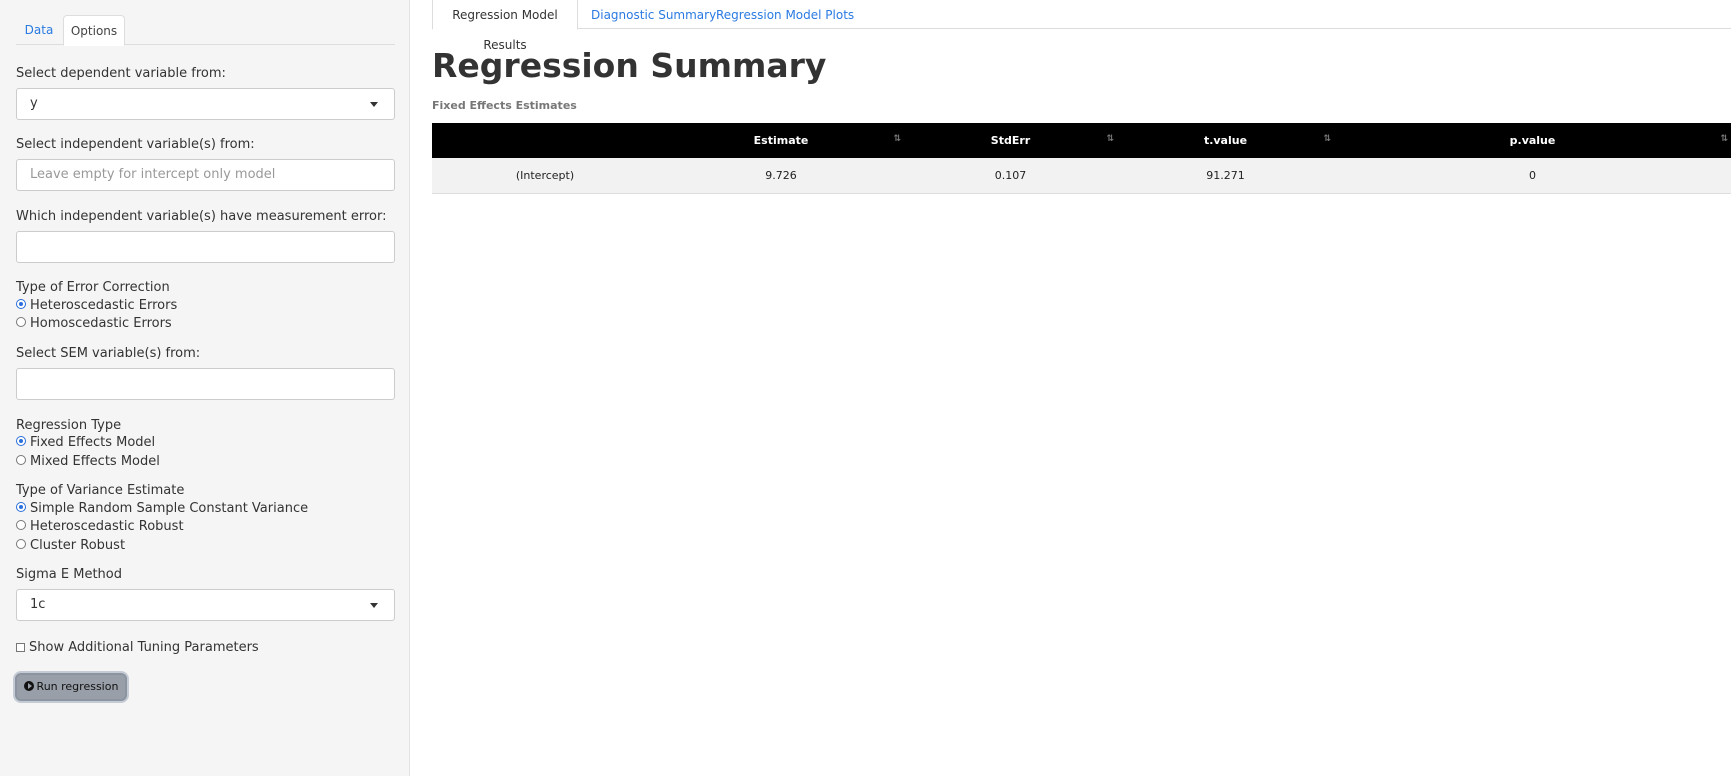 This screenshot has width=1731, height=776. I want to click on variance-estimate-label: Type of Variance Estimate, so click(100, 490).